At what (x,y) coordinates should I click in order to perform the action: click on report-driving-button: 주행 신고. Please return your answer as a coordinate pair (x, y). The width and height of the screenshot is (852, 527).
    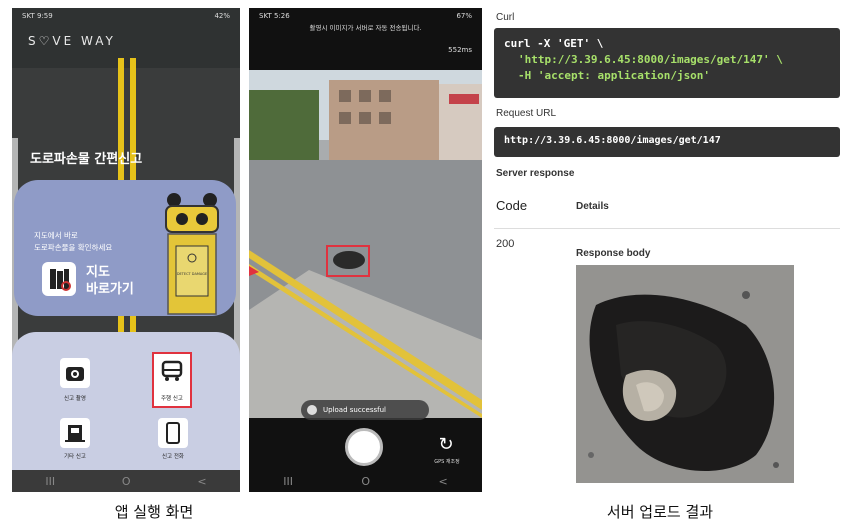
    Looking at the image, I should click on (172, 380).